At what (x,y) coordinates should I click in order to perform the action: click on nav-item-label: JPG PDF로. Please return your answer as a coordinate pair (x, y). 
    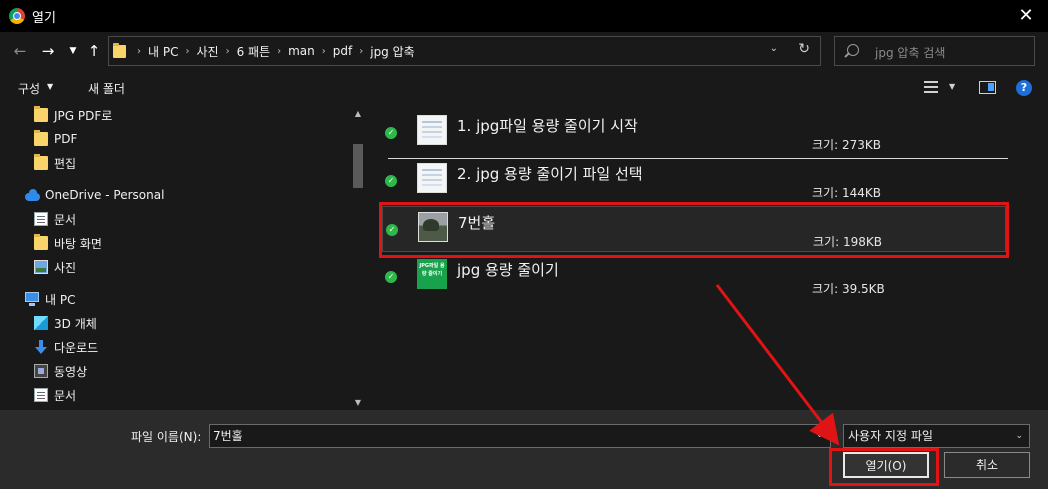
    Looking at the image, I should click on (83, 115).